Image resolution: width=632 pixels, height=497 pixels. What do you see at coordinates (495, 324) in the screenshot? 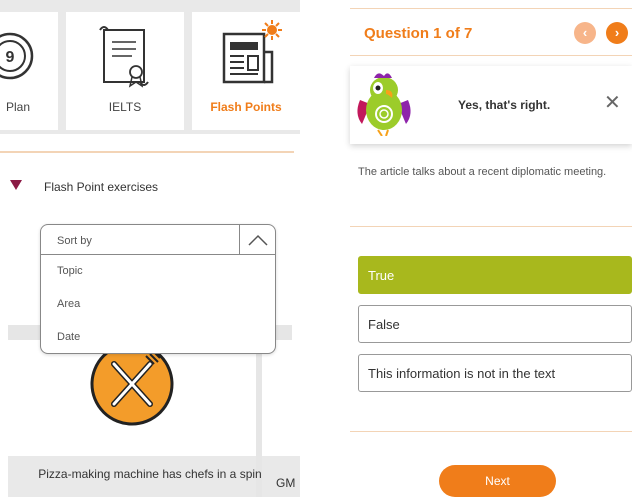
I see `answer-option-false: False` at bounding box center [495, 324].